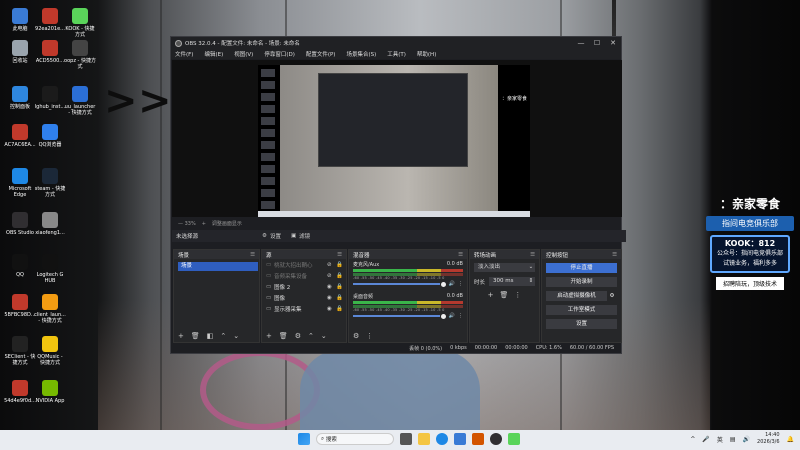  I want to click on close-button: ✕, so click(613, 43).